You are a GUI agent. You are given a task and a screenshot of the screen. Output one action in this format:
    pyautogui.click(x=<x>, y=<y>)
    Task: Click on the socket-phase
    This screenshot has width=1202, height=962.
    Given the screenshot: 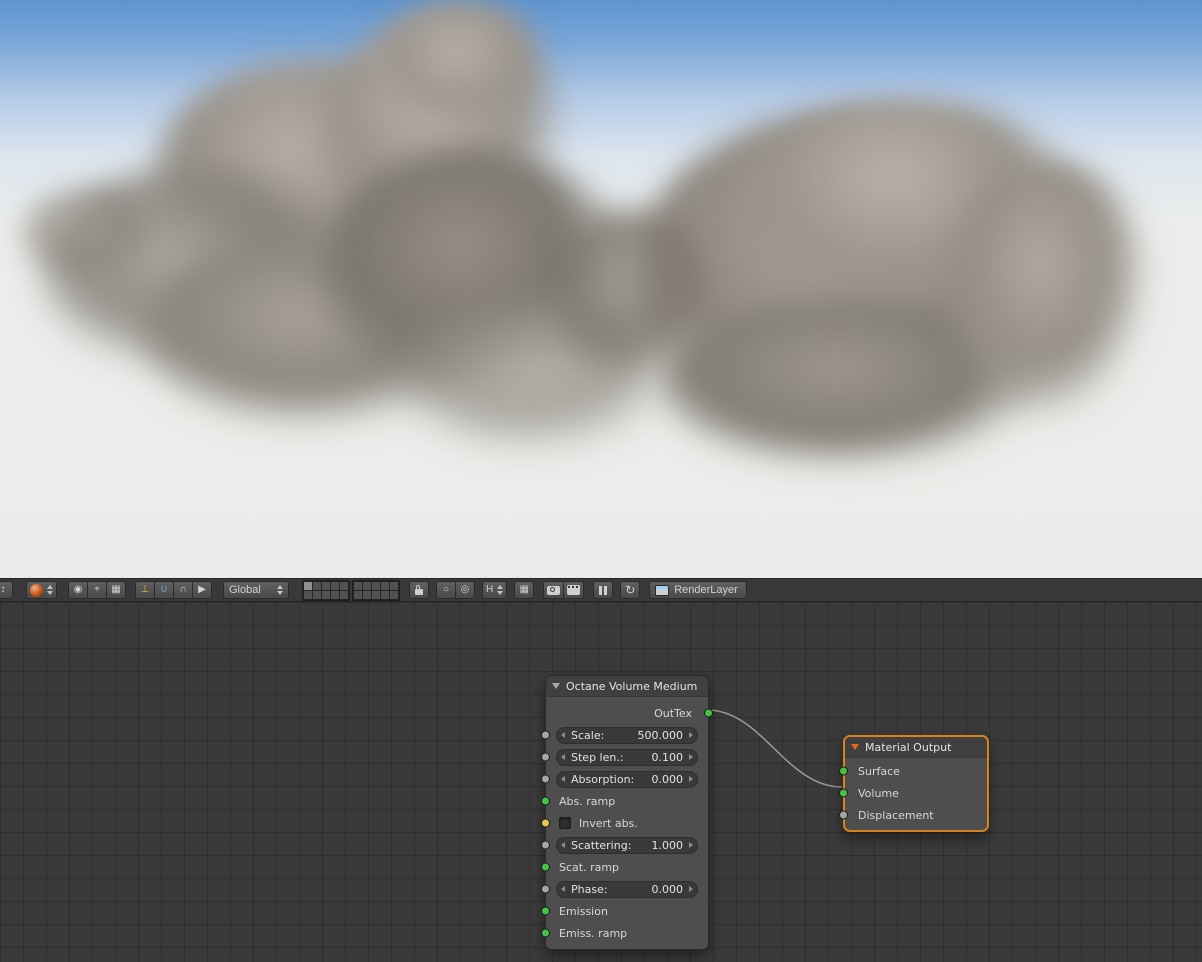 What is the action you would take?
    pyautogui.click(x=545, y=889)
    